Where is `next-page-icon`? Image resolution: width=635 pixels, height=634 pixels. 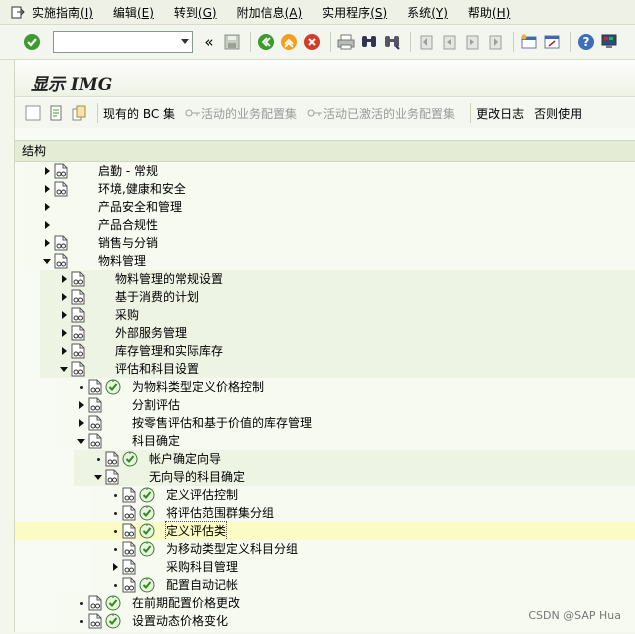
next-page-icon is located at coordinates (472, 42).